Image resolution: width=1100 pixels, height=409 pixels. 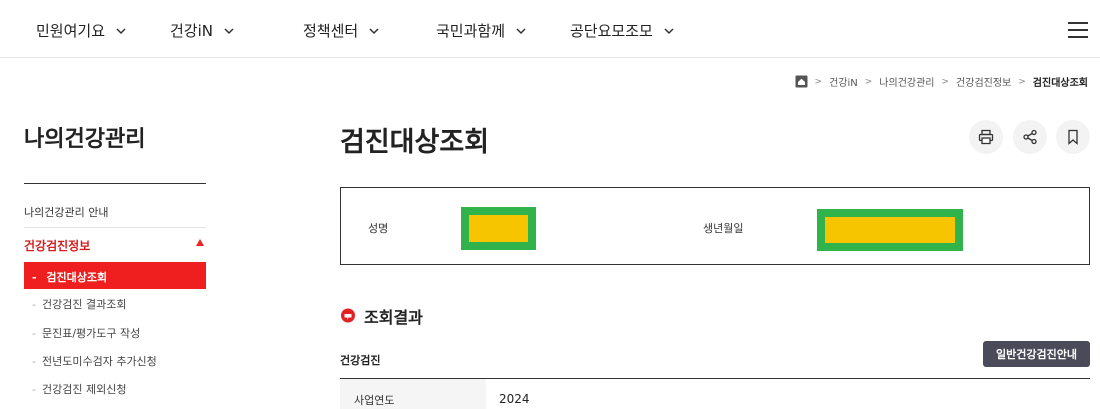 I want to click on bookmark-button, so click(x=1073, y=137).